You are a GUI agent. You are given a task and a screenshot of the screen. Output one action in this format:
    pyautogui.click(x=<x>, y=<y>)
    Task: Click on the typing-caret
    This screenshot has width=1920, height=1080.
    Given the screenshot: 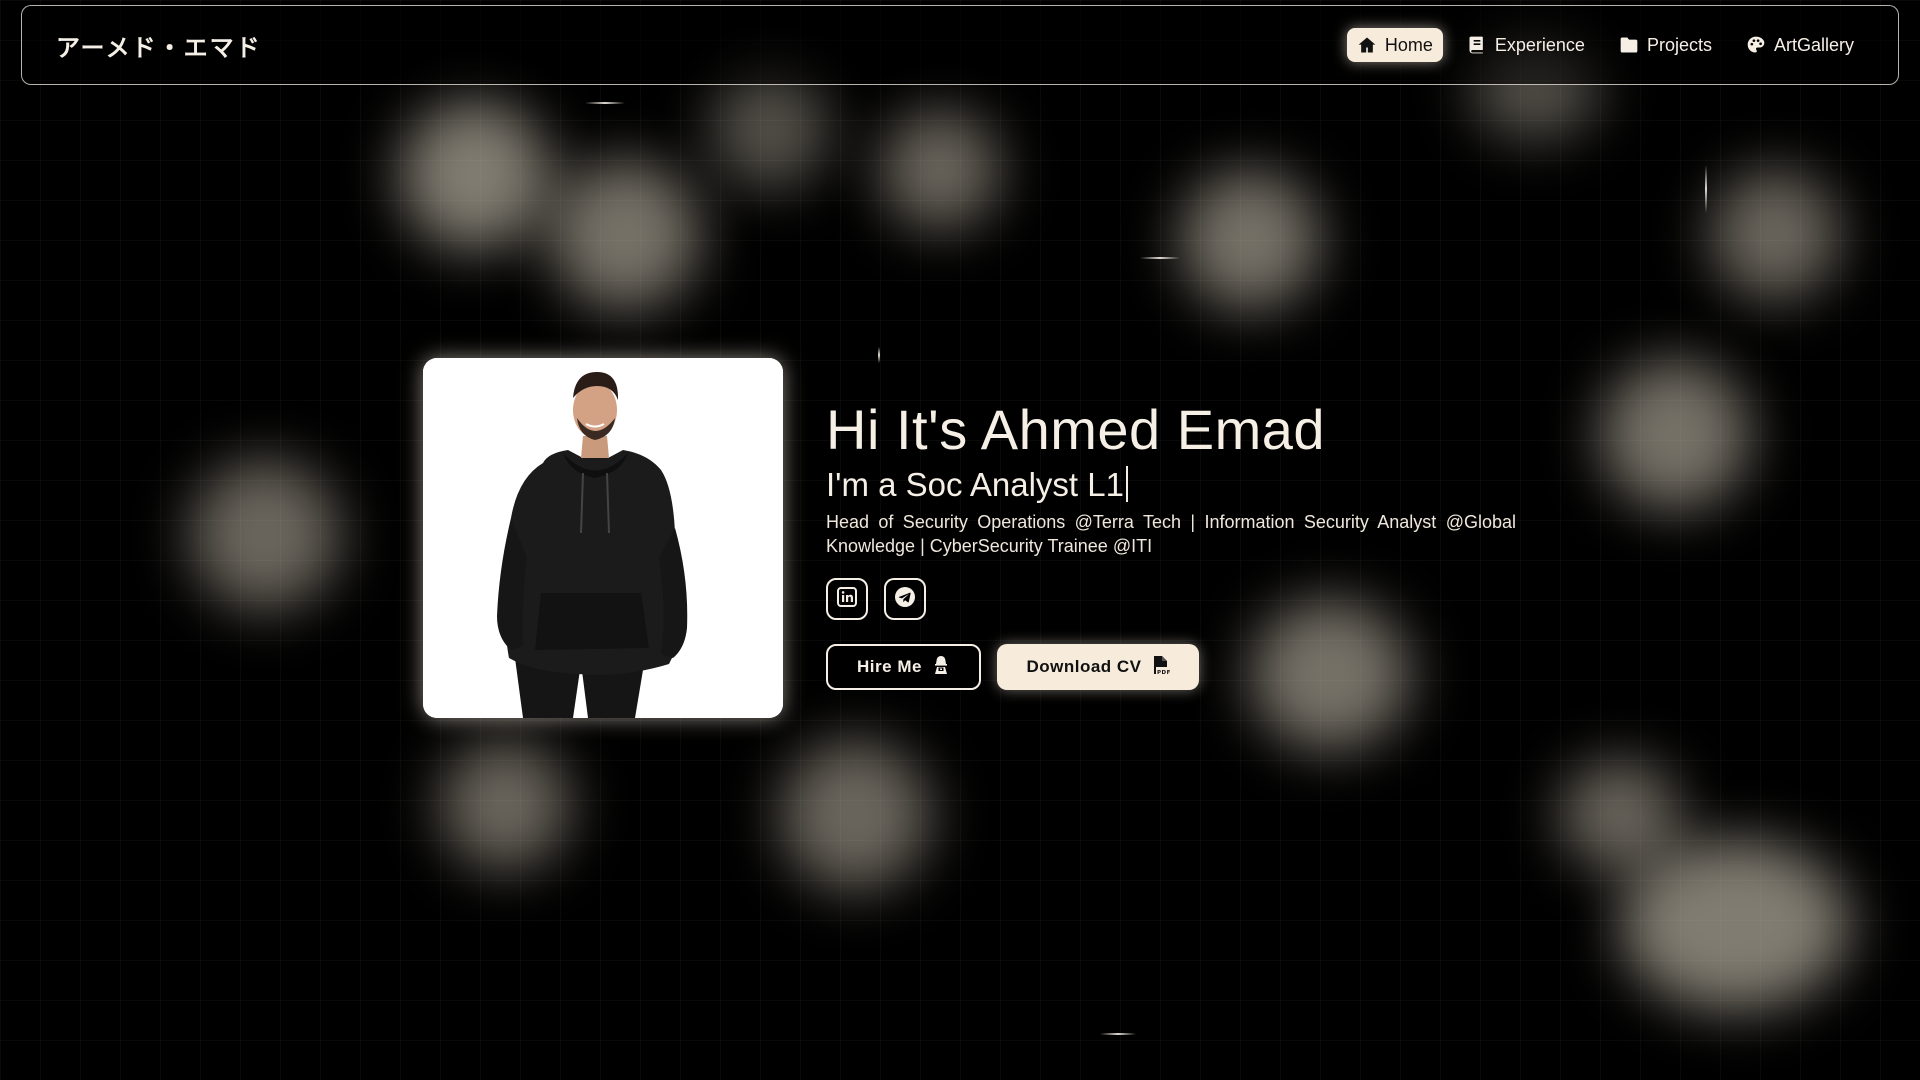 What is the action you would take?
    pyautogui.click(x=1126, y=484)
    